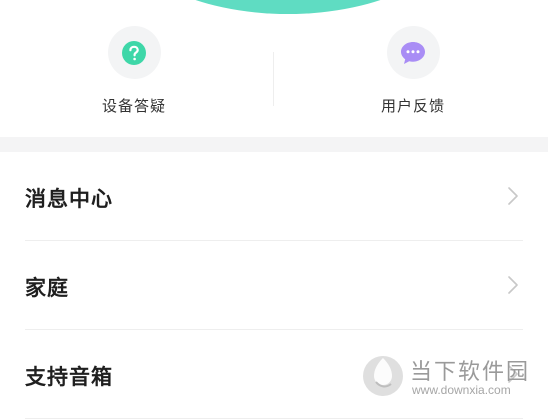 This screenshot has width=548, height=420. What do you see at coordinates (47, 288) in the screenshot?
I see `menu-item-label: 家庭` at bounding box center [47, 288].